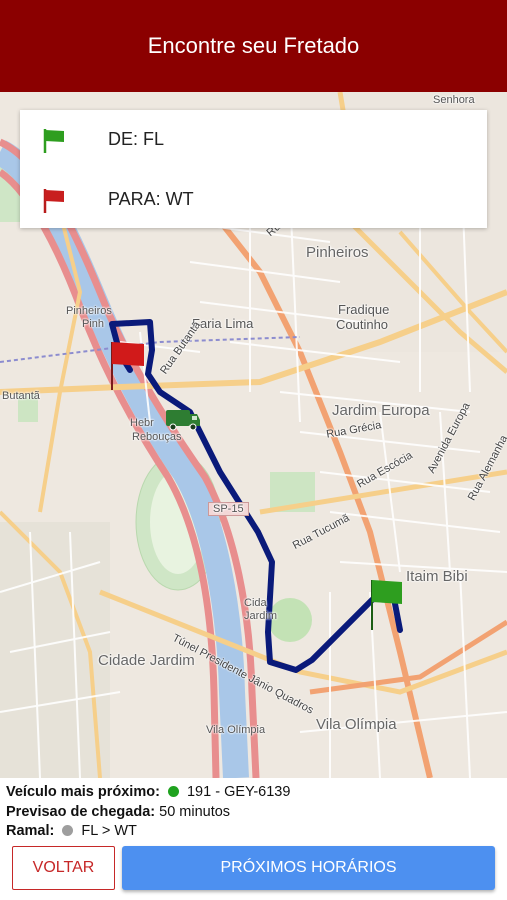 Image resolution: width=507 pixels, height=900 pixels. What do you see at coordinates (362, 324) in the screenshot?
I see `map-label-coutinho: Coutinho` at bounding box center [362, 324].